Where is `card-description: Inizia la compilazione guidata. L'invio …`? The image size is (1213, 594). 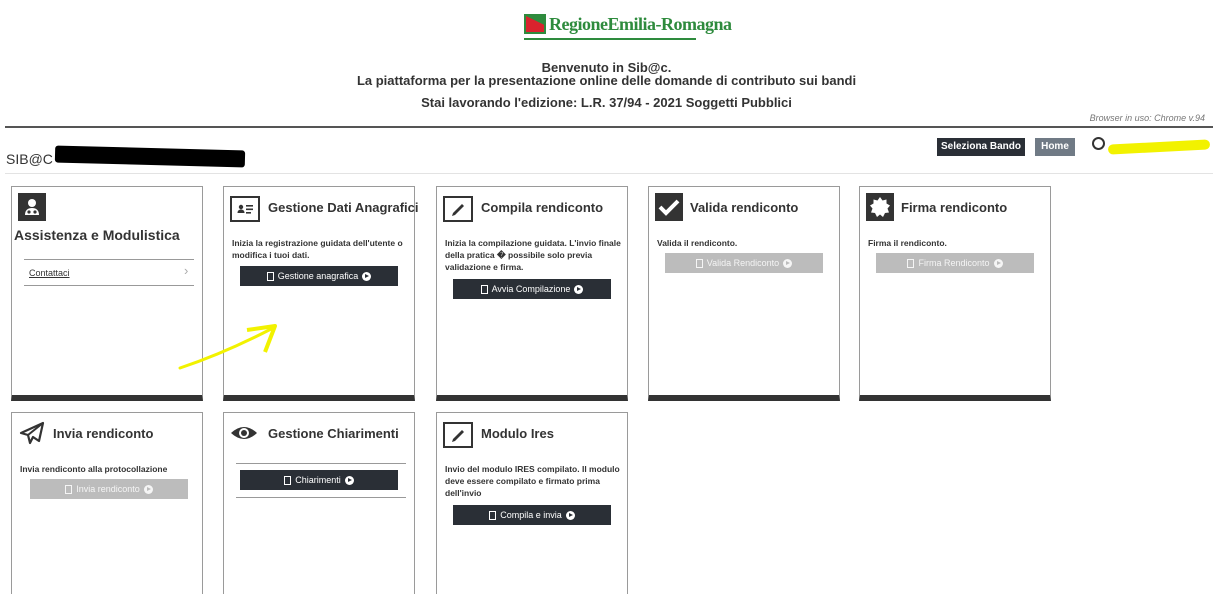 card-description: Inizia la compilazione guidata. L'invio … is located at coordinates (533, 255).